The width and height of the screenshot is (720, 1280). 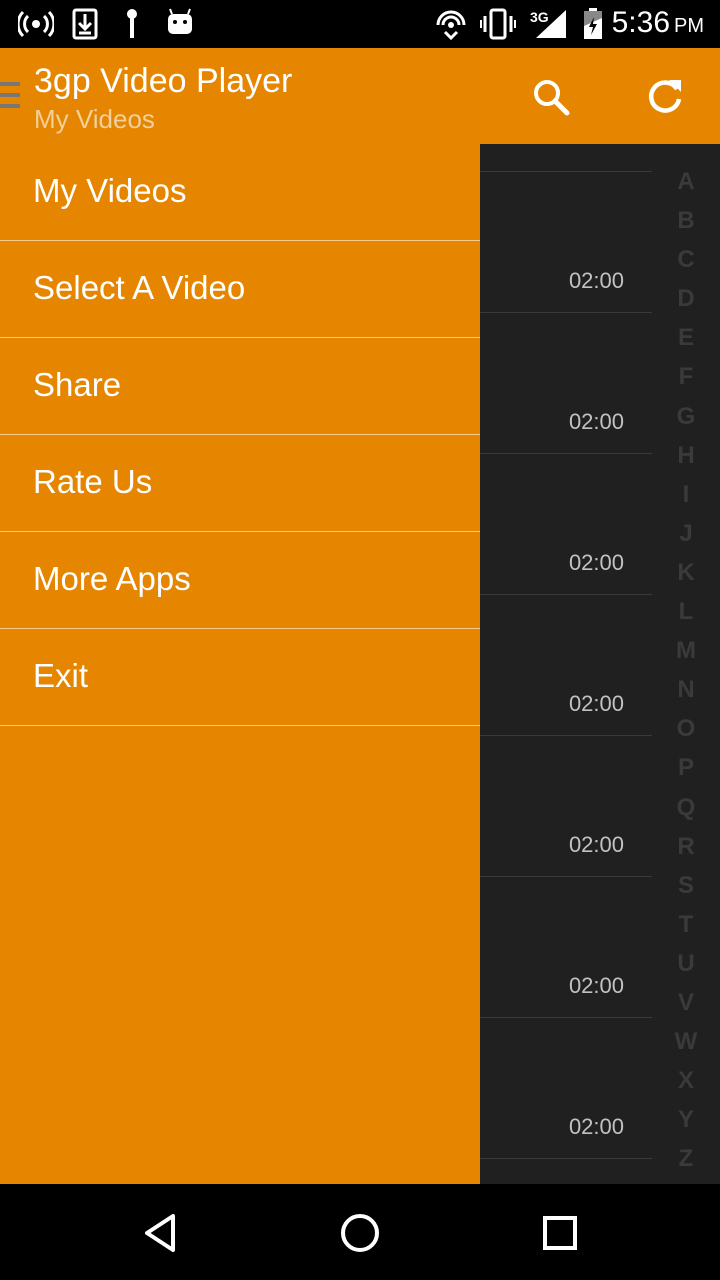 What do you see at coordinates (94, 119) in the screenshot?
I see `app-subtitle: My Videos` at bounding box center [94, 119].